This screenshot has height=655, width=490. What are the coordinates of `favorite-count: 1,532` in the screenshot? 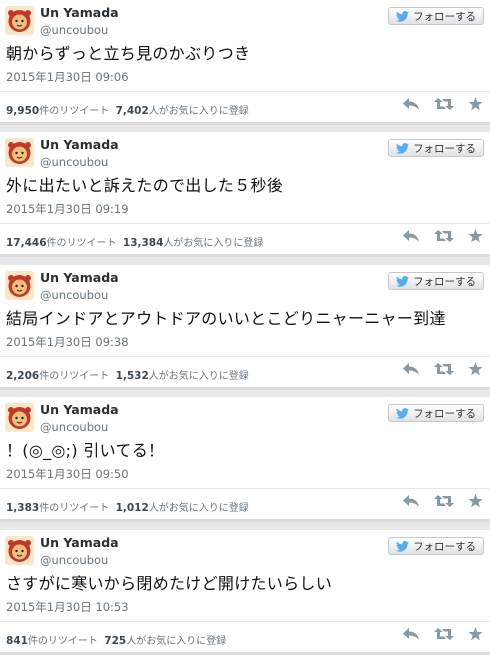 It's located at (132, 376).